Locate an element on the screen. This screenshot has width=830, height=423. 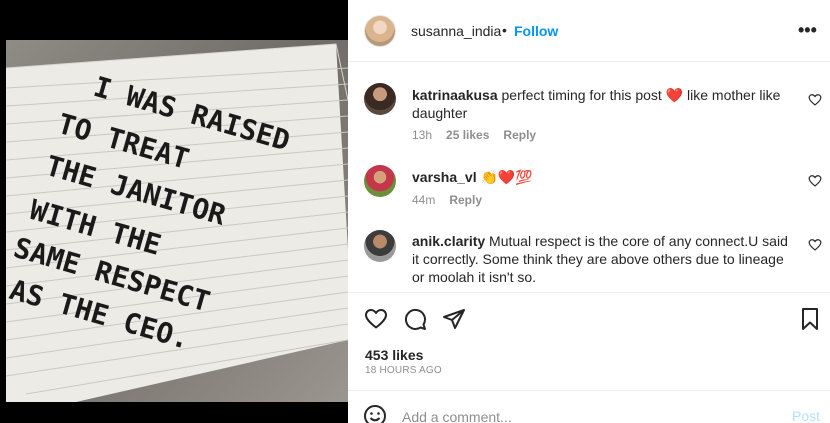
add-comment-input is located at coordinates (582, 415).